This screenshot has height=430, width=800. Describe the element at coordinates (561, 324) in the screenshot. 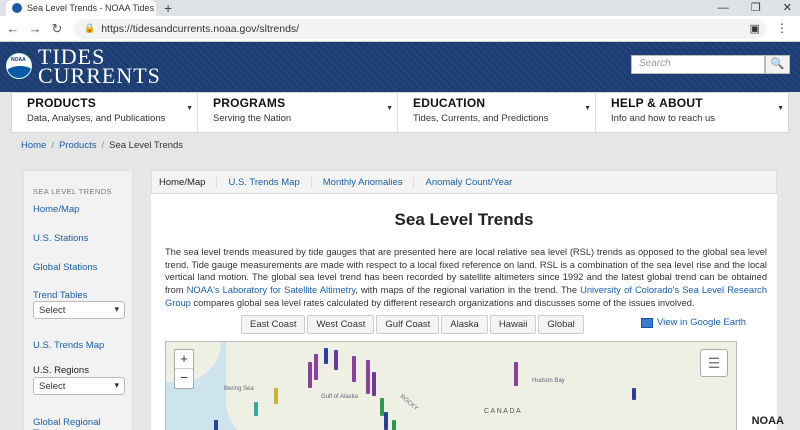

I see `region-global-button: Global` at that location.